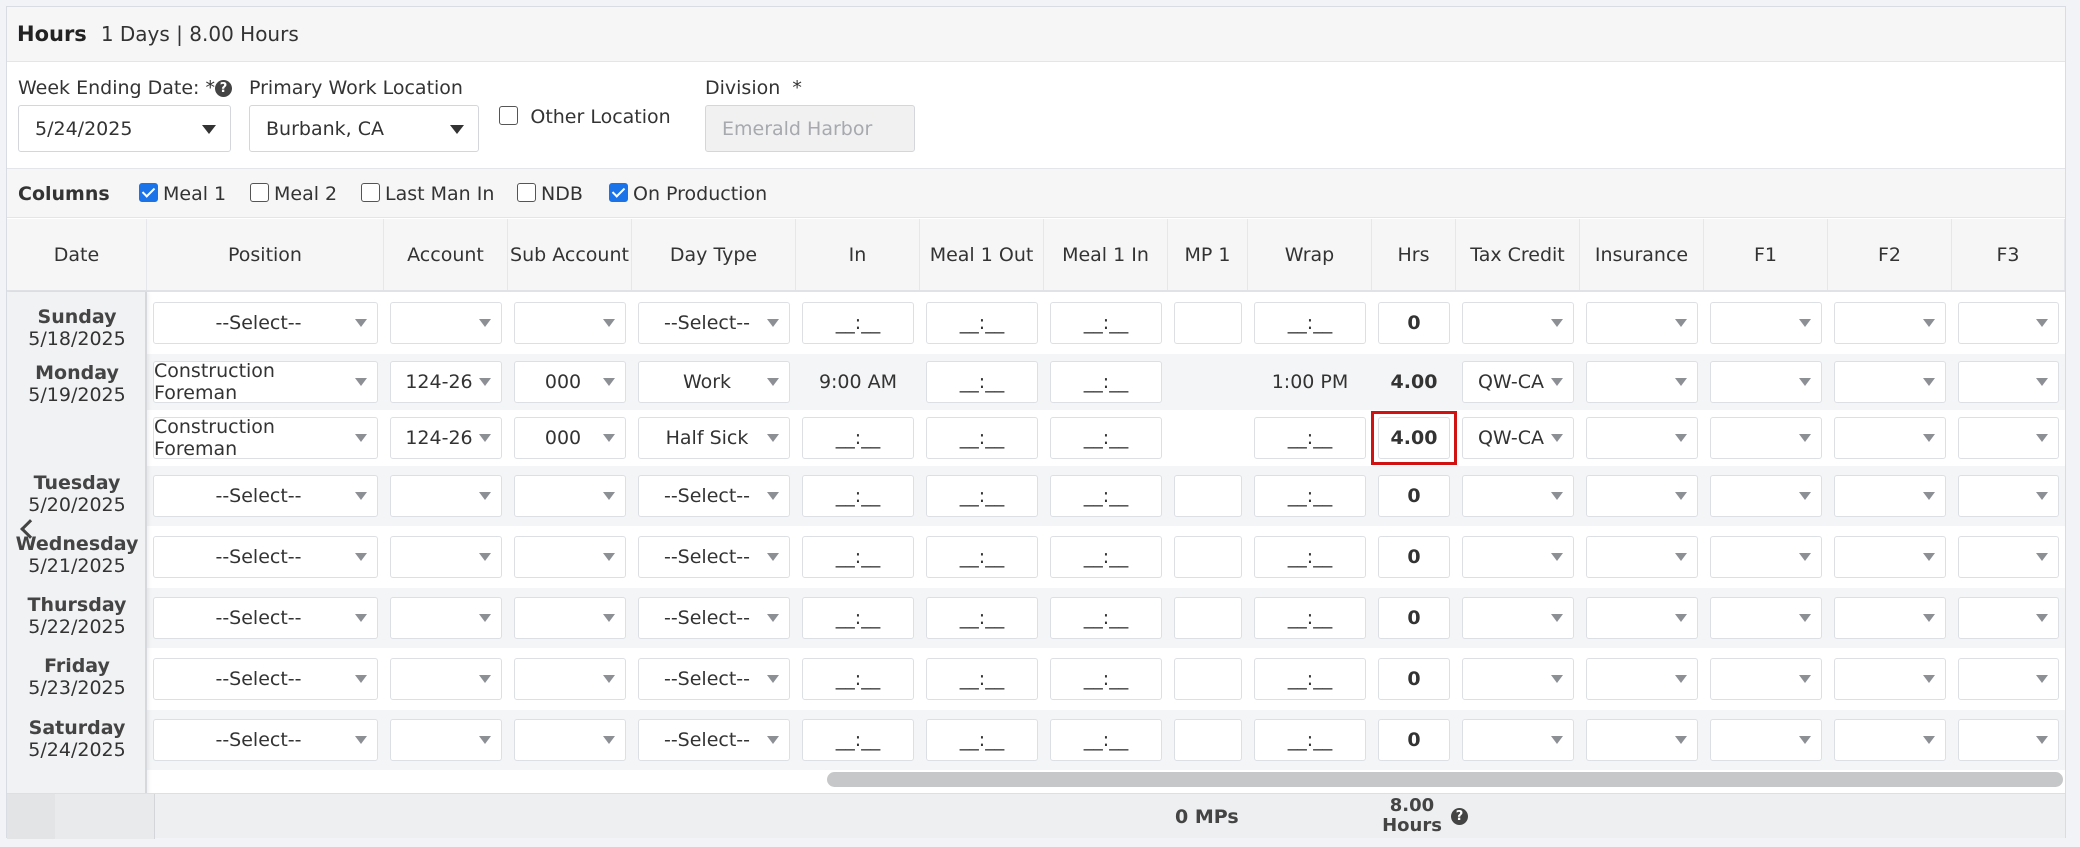 This screenshot has height=847, width=2080. I want to click on day-type-select: Work, so click(714, 382).